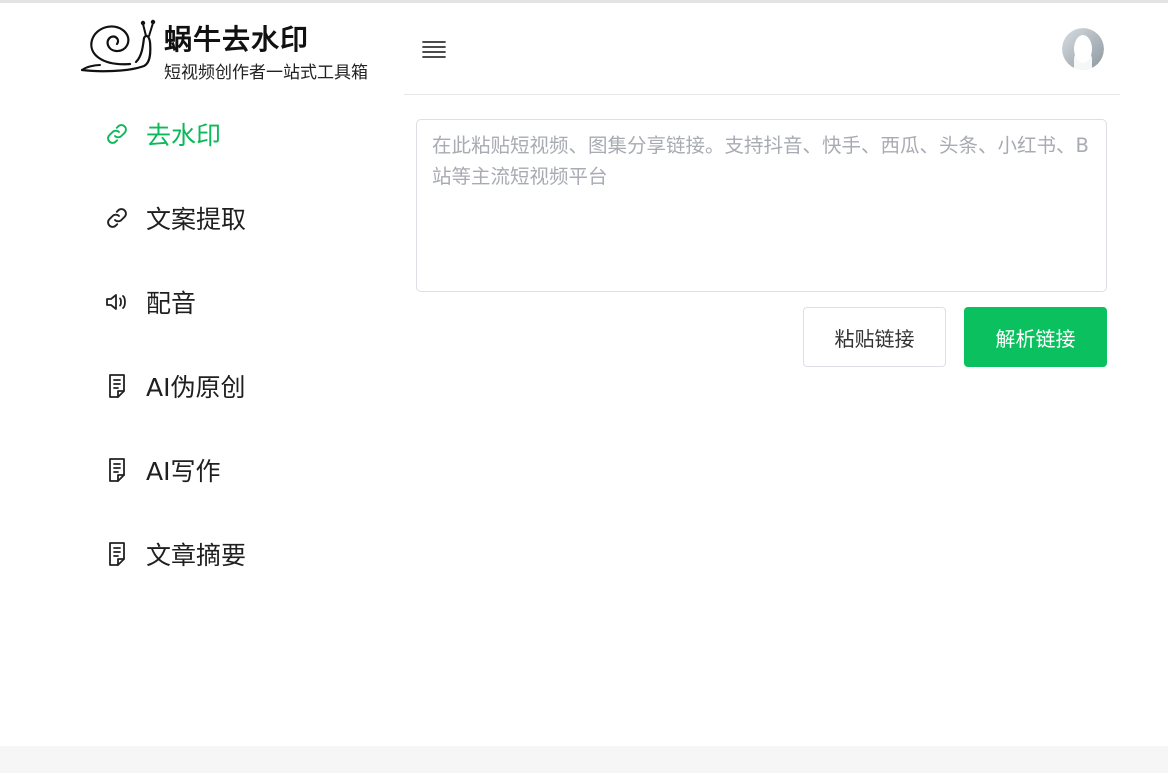  I want to click on footer-band, so click(584, 759).